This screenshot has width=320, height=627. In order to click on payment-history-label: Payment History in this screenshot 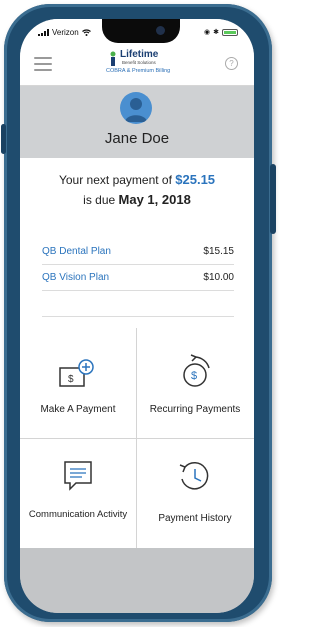, I will do `click(195, 518)`.